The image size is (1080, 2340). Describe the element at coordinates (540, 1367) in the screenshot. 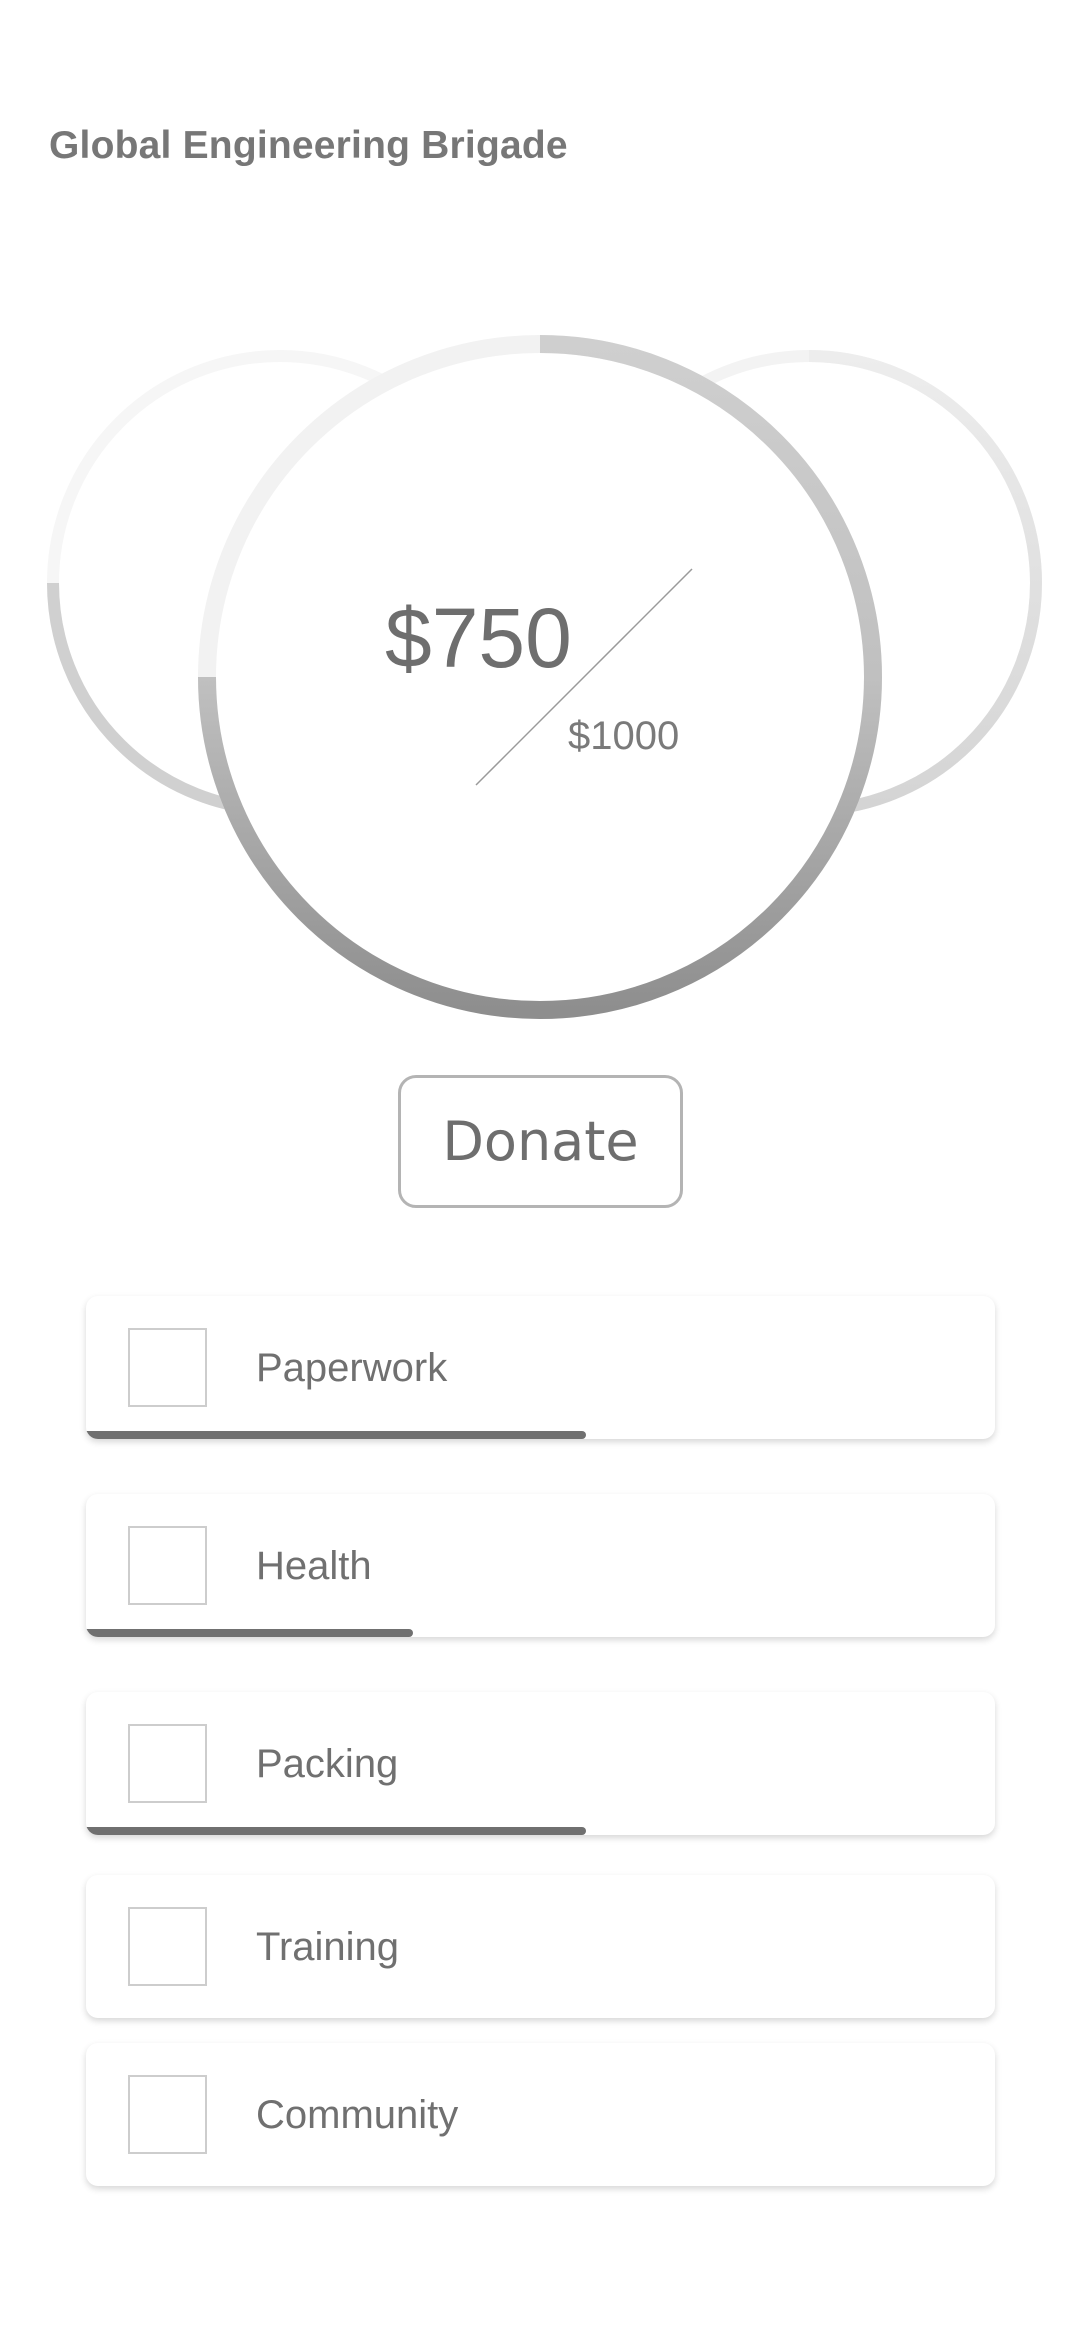

I see `task-item-paperwork: Paperwork` at that location.